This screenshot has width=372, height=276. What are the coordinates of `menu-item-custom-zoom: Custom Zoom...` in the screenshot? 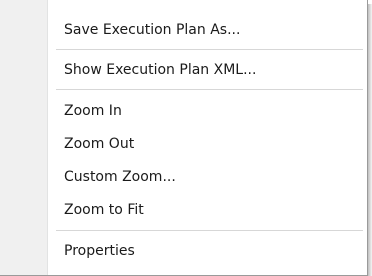 It's located at (183, 176).